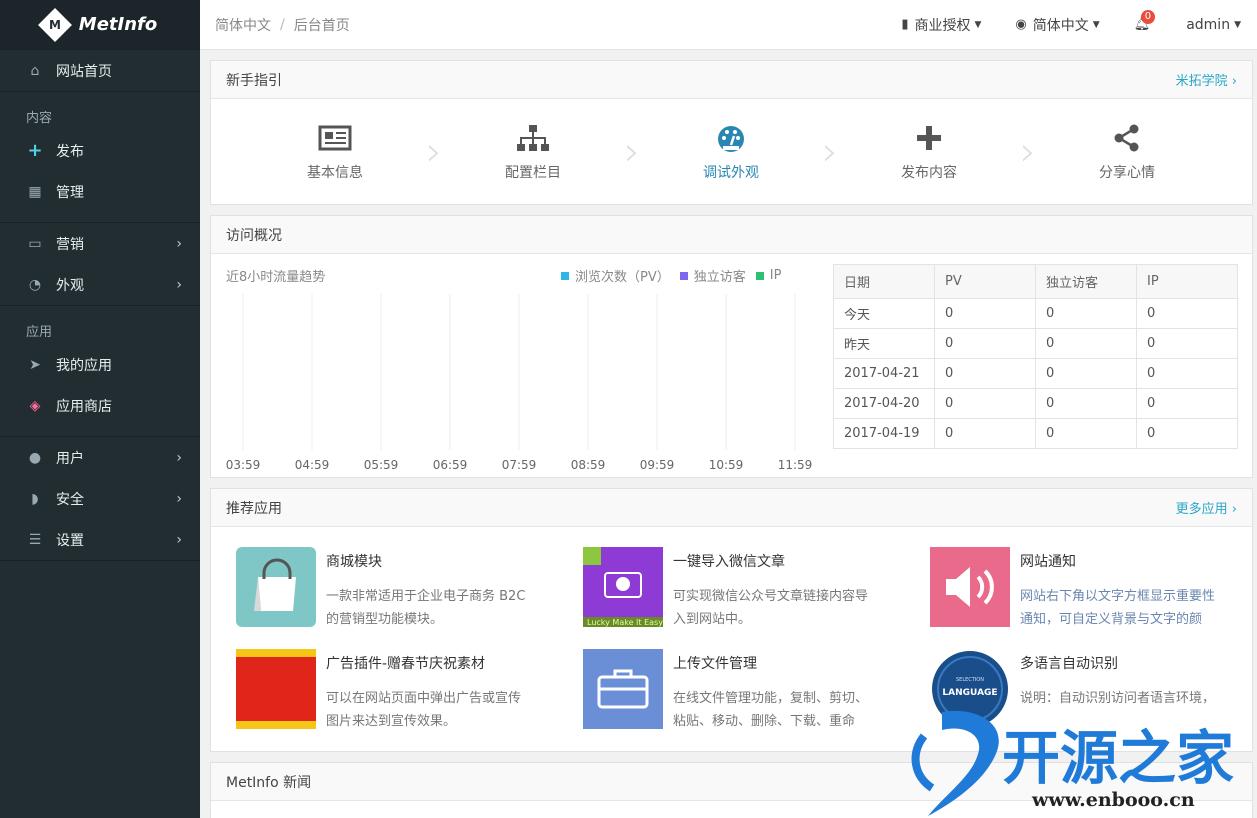 Image resolution: width=1257 pixels, height=818 pixels. Describe the element at coordinates (748, 690) in the screenshot. I see `app-file-manager: 上传文件管理 在线文件管理功能，复制、剪切、粘贴、移动、删除、下载、重命` at that location.